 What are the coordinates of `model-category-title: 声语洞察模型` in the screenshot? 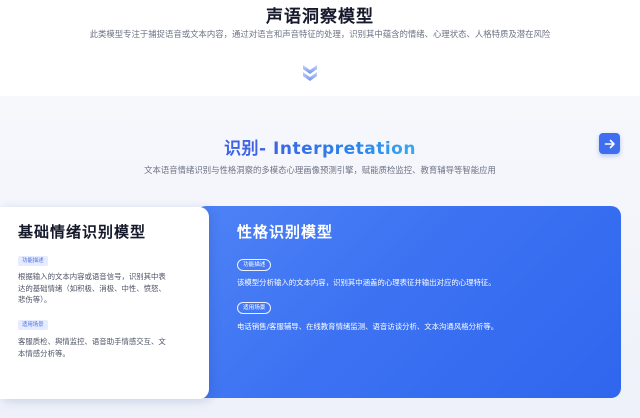 It's located at (320, 17).